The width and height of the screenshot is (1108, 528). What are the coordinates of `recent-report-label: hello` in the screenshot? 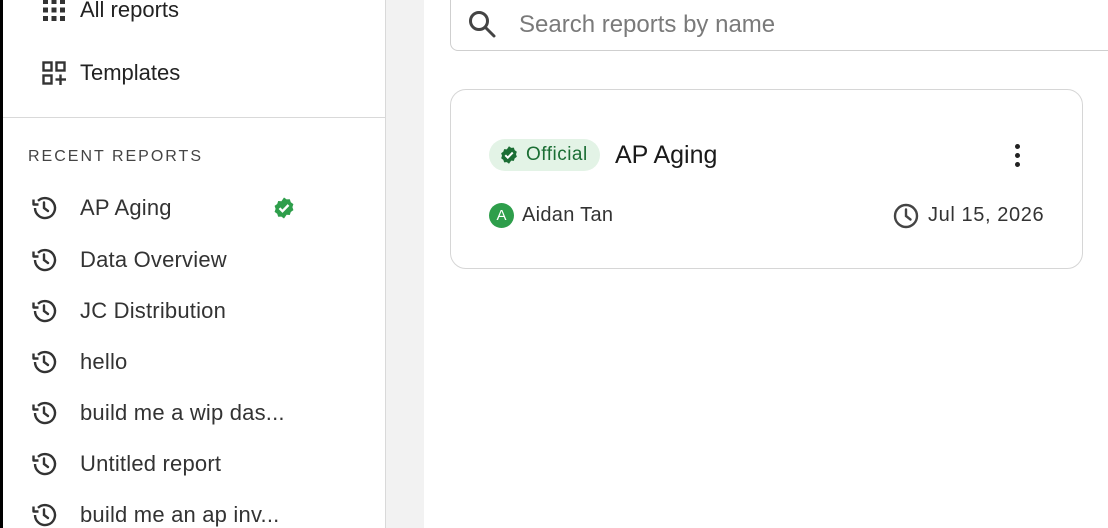 It's located at (104, 361).